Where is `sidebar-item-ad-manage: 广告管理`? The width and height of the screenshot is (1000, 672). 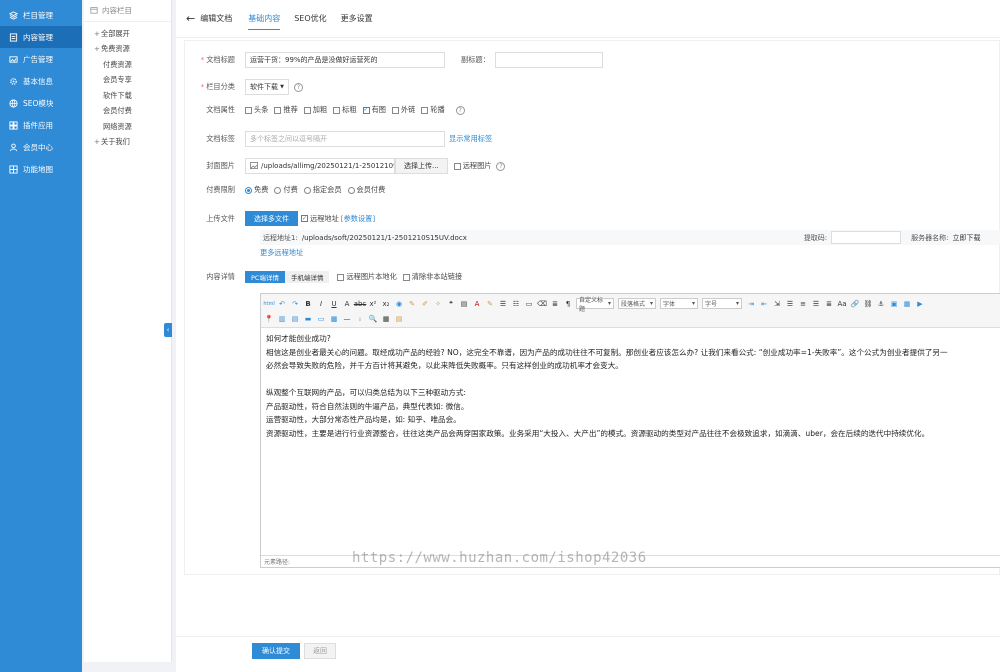
sidebar-item-ad-manage: 广告管理 is located at coordinates (41, 59).